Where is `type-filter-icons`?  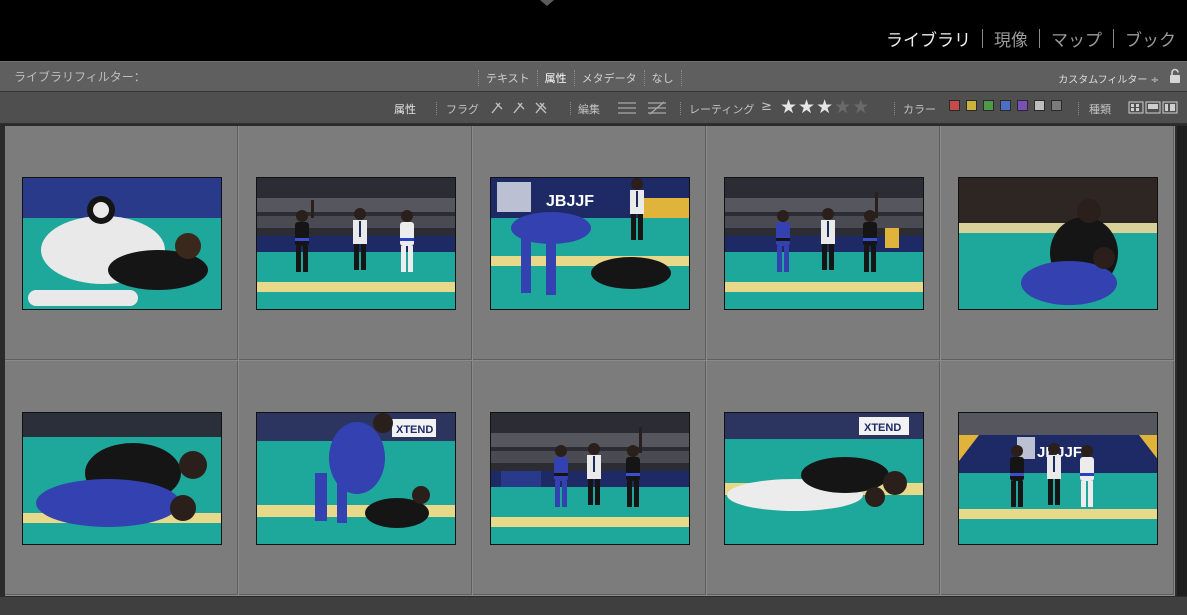
type-filter-icons is located at coordinates (1154, 107).